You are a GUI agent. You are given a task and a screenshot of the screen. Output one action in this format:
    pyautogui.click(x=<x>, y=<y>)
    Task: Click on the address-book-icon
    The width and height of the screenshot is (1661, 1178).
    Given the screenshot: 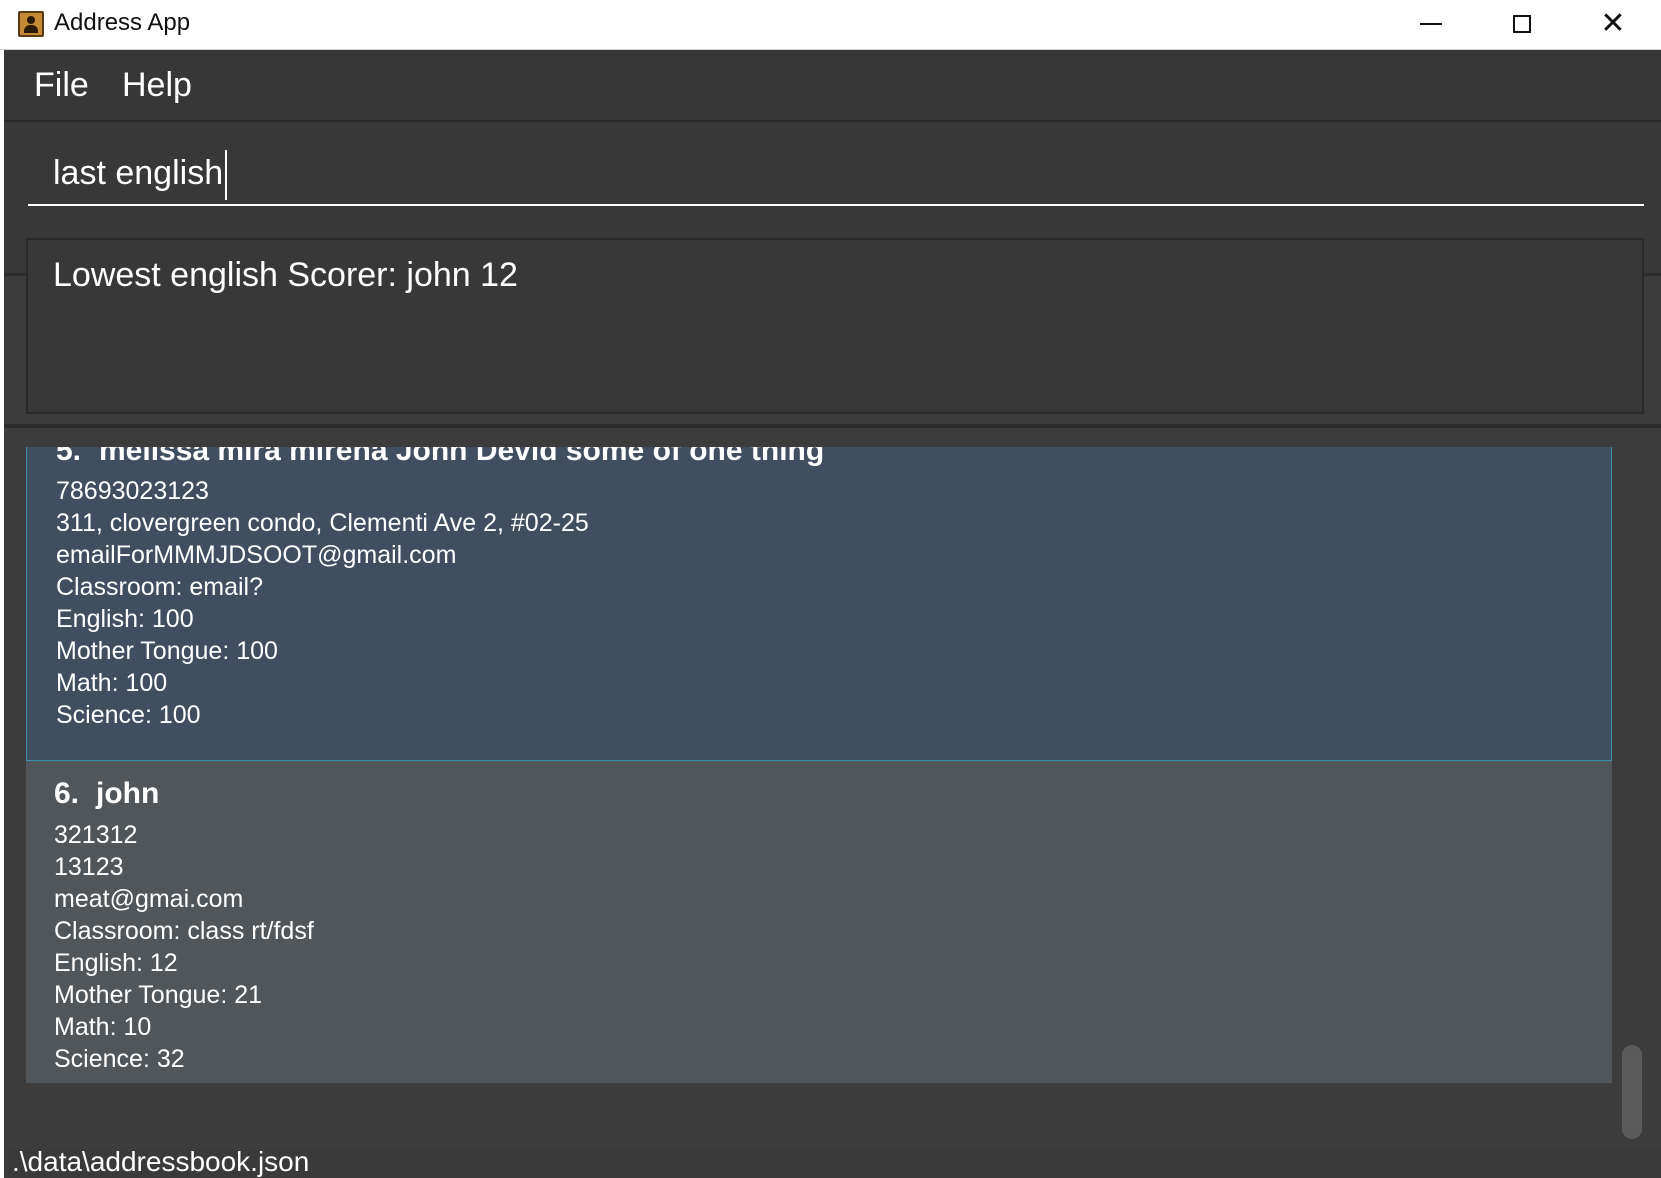 What is the action you would take?
    pyautogui.click(x=31, y=24)
    